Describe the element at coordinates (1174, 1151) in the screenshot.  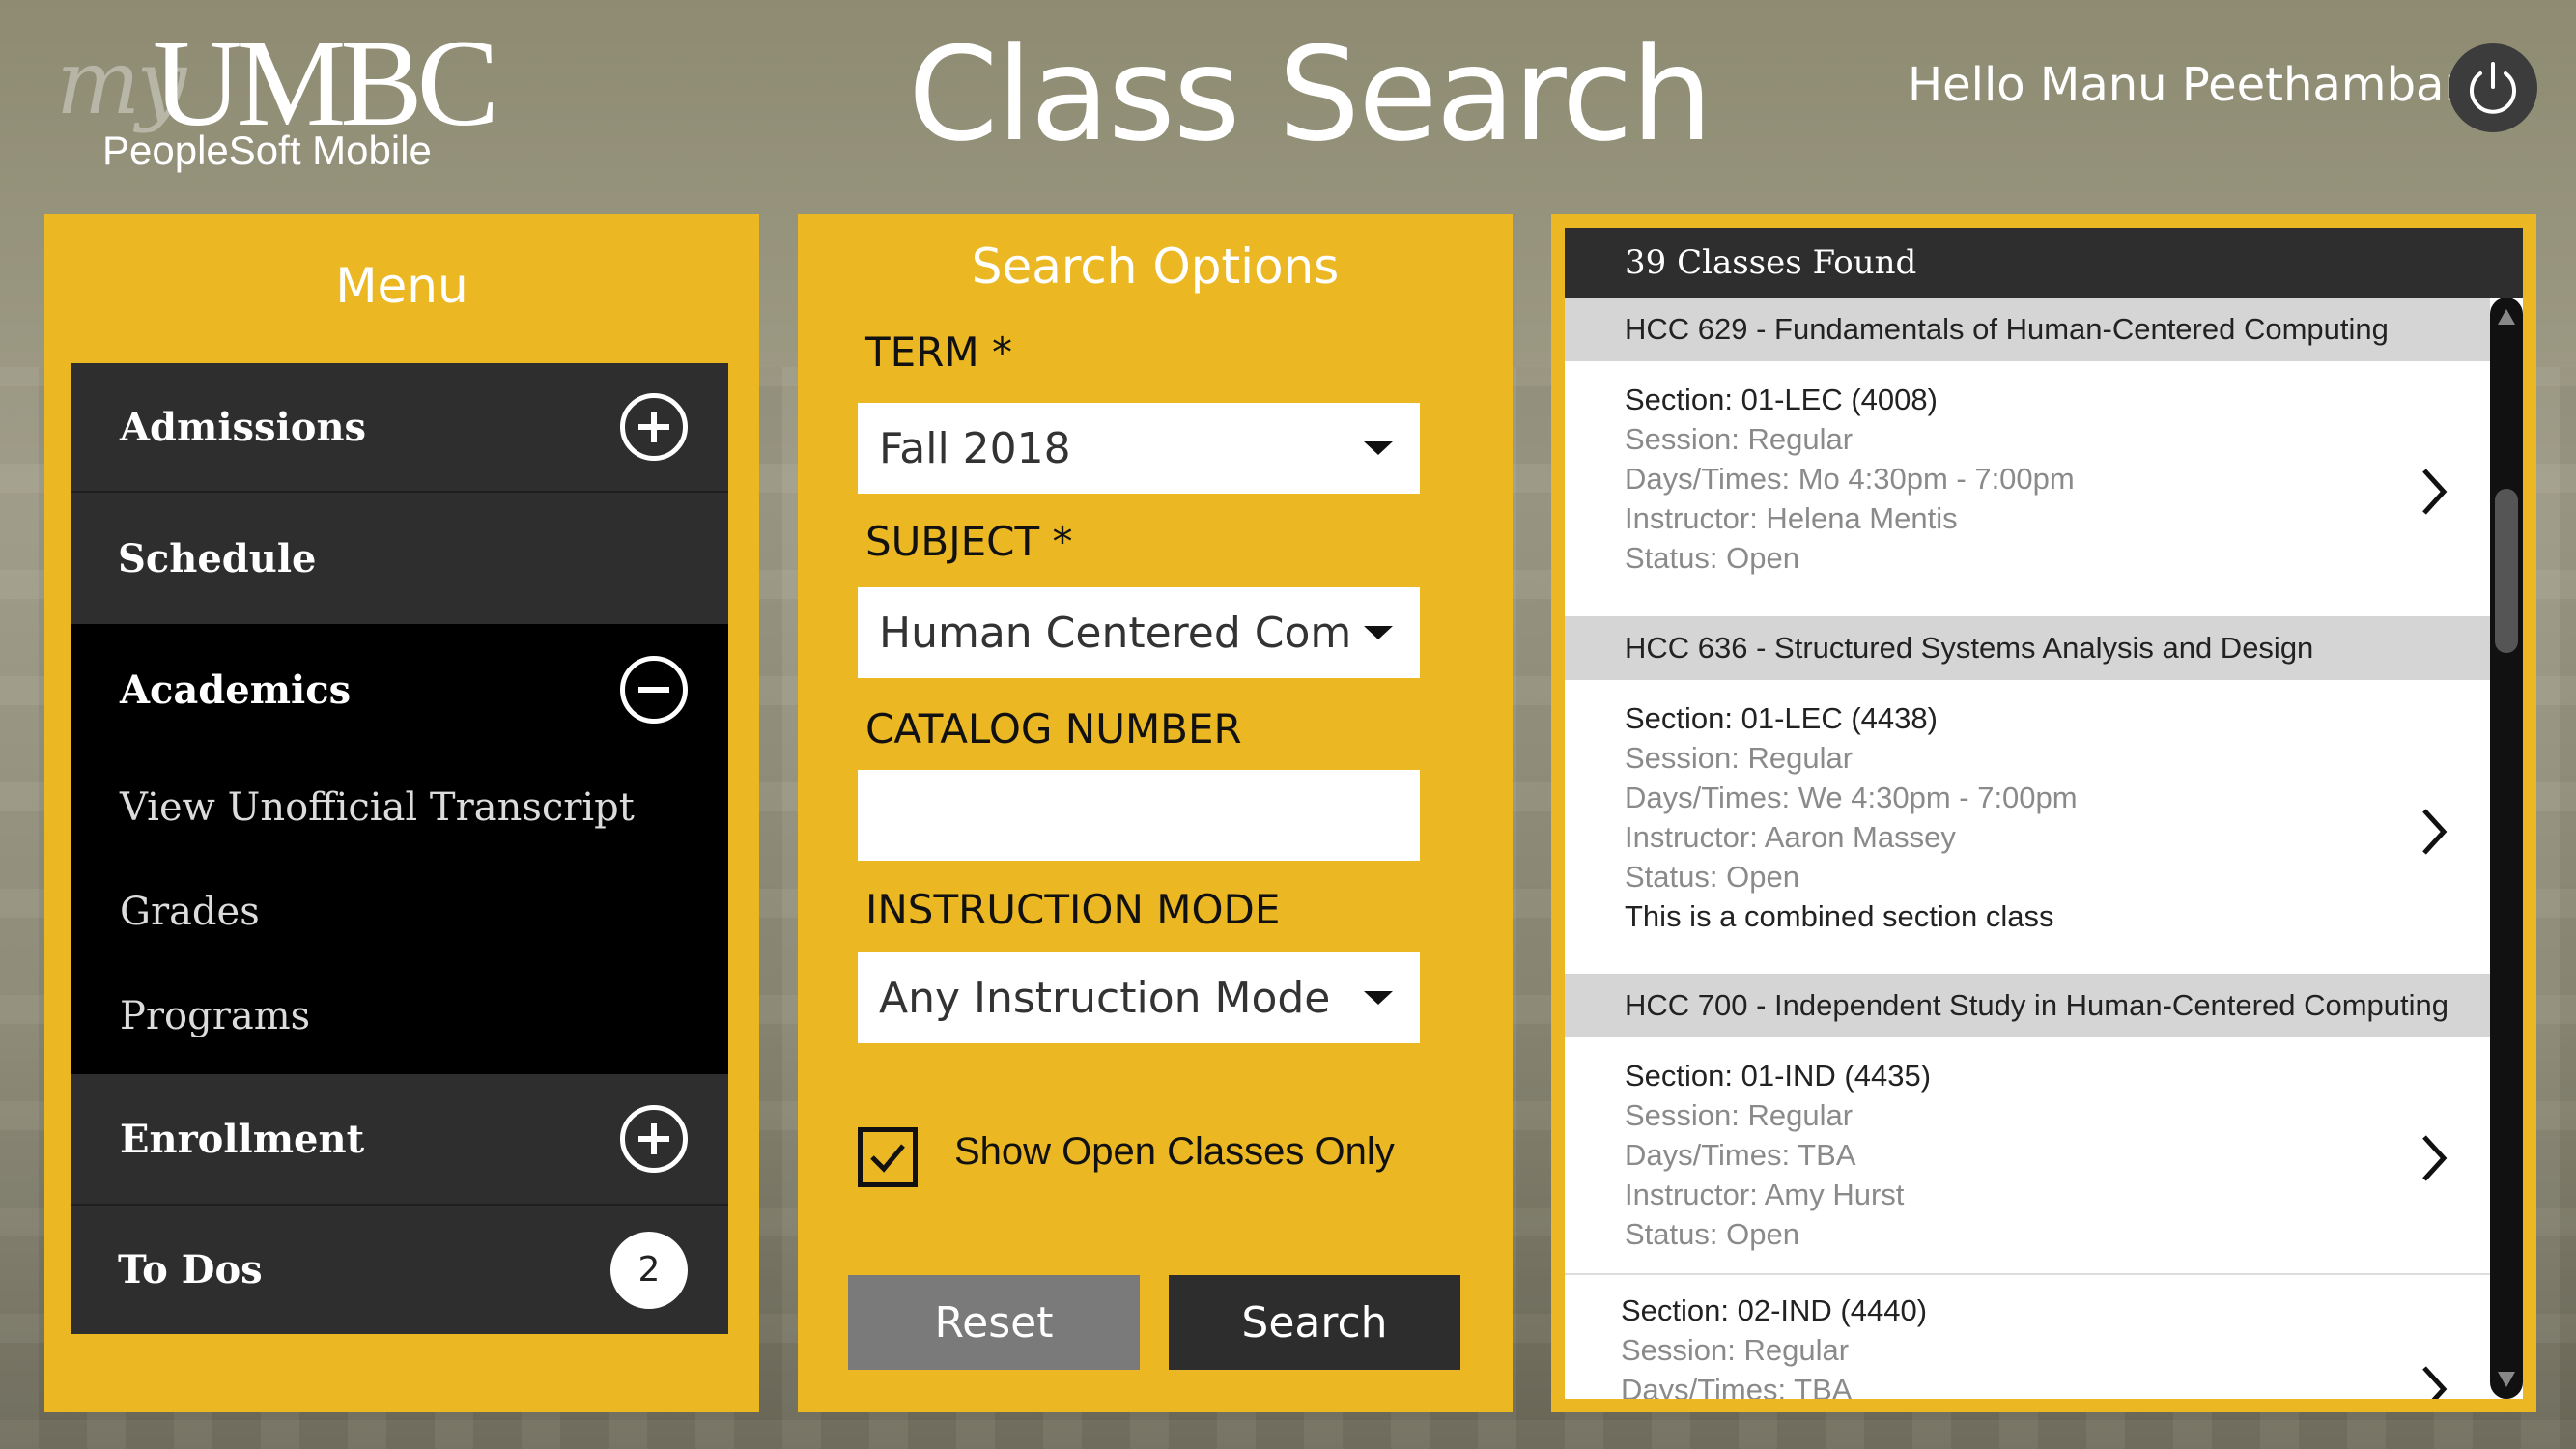
I see `open-classes-label: Show Open Classes Only` at that location.